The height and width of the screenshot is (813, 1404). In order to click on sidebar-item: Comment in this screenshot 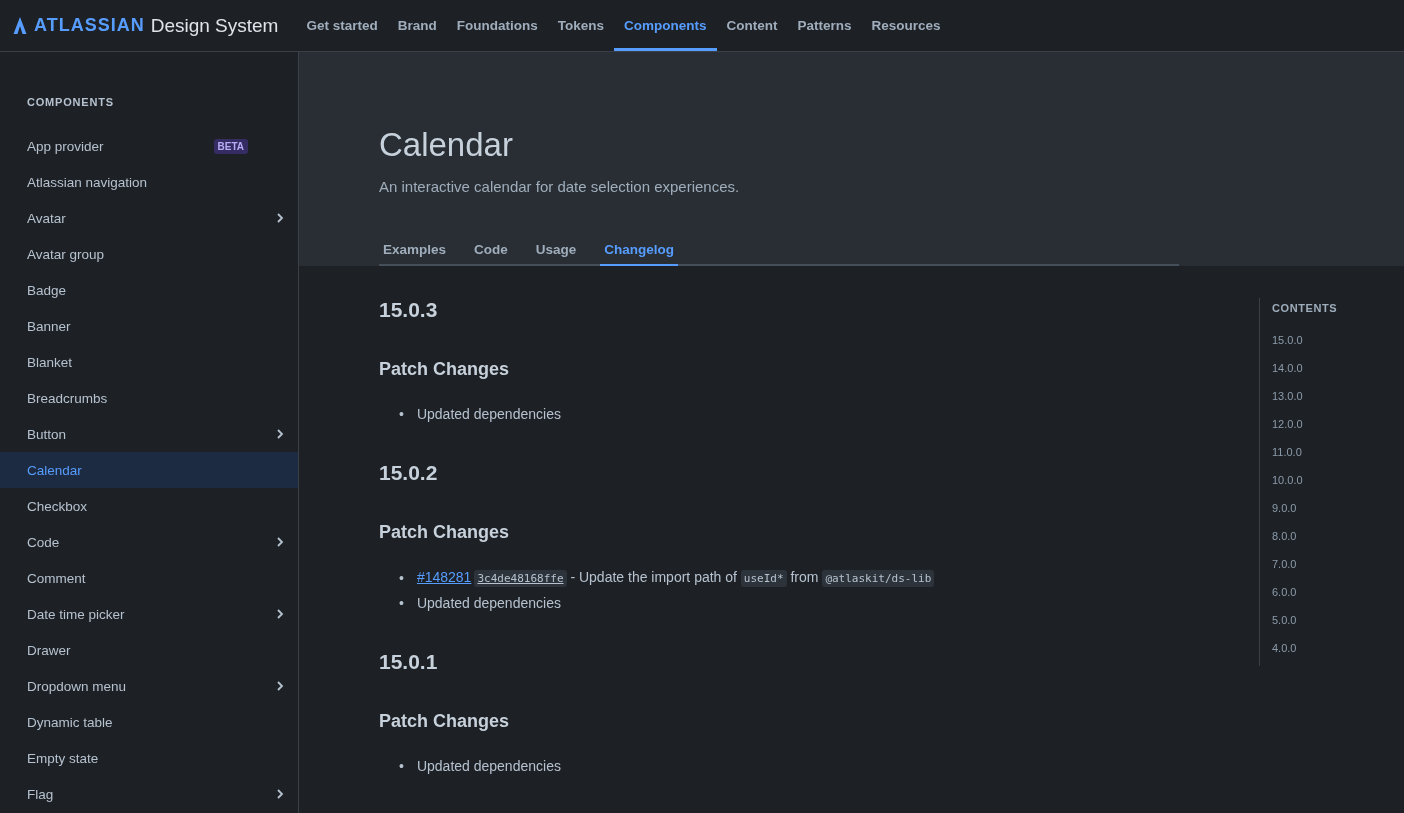, I will do `click(149, 578)`.